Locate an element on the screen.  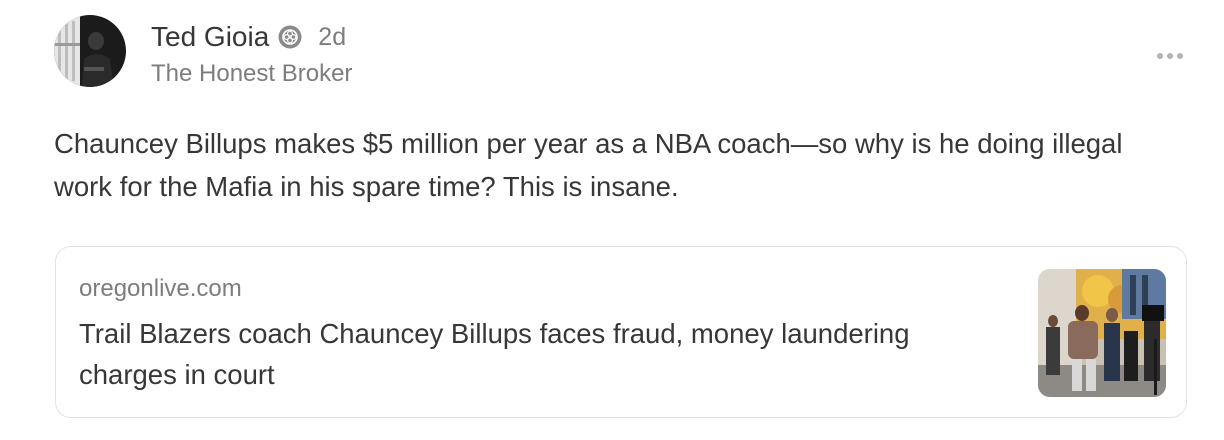
author-avatar is located at coordinates (90, 51).